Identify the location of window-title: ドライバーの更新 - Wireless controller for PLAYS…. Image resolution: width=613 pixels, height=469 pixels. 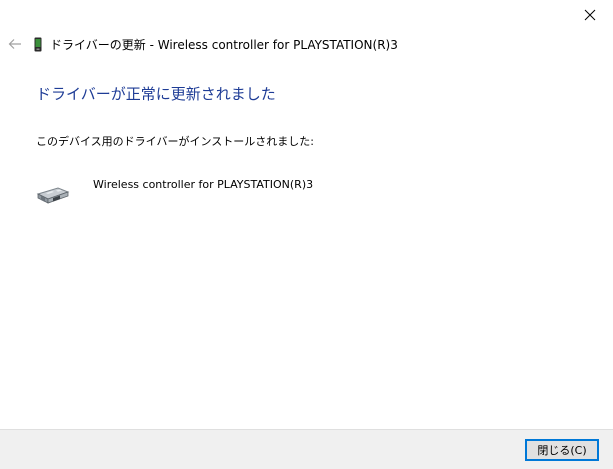
(224, 44).